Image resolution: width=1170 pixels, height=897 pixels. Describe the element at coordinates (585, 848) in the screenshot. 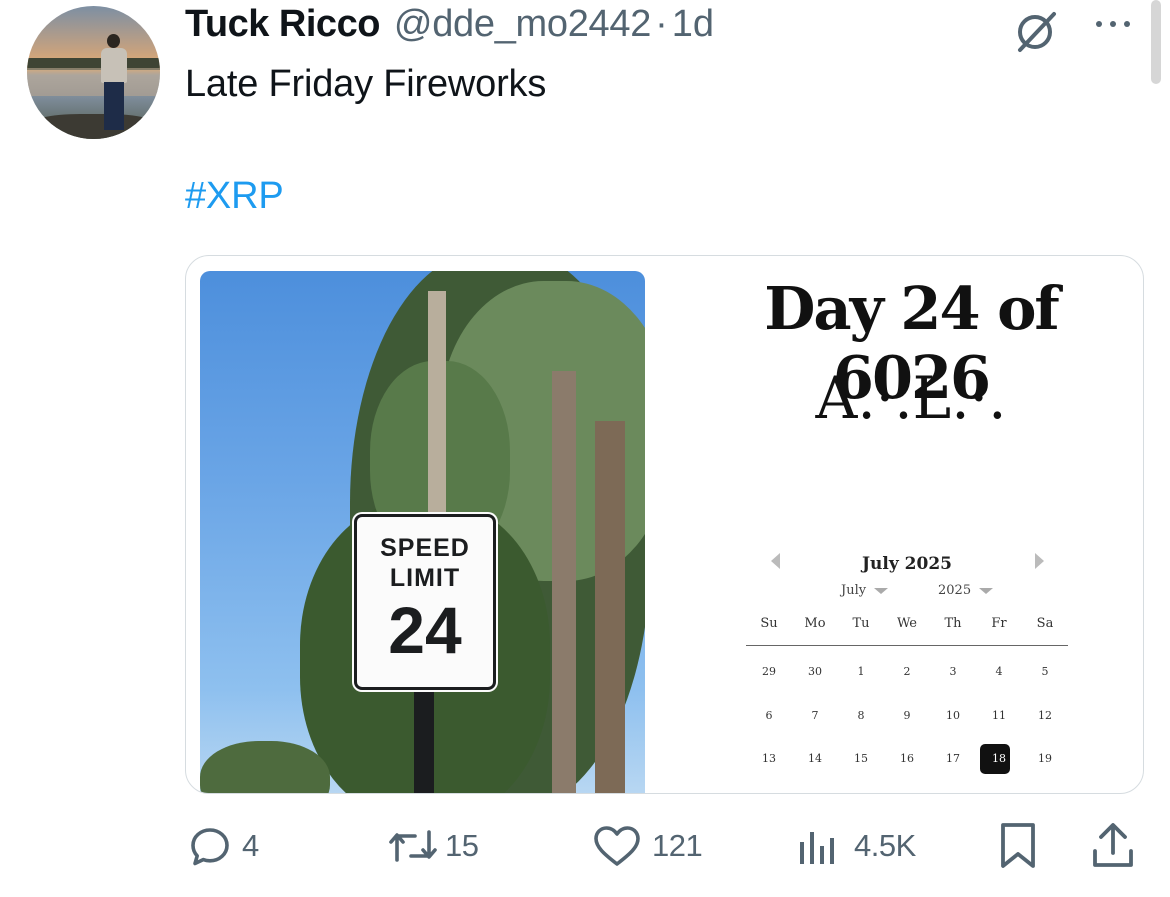

I see `action-bar: 4 15 121 4.5K` at that location.